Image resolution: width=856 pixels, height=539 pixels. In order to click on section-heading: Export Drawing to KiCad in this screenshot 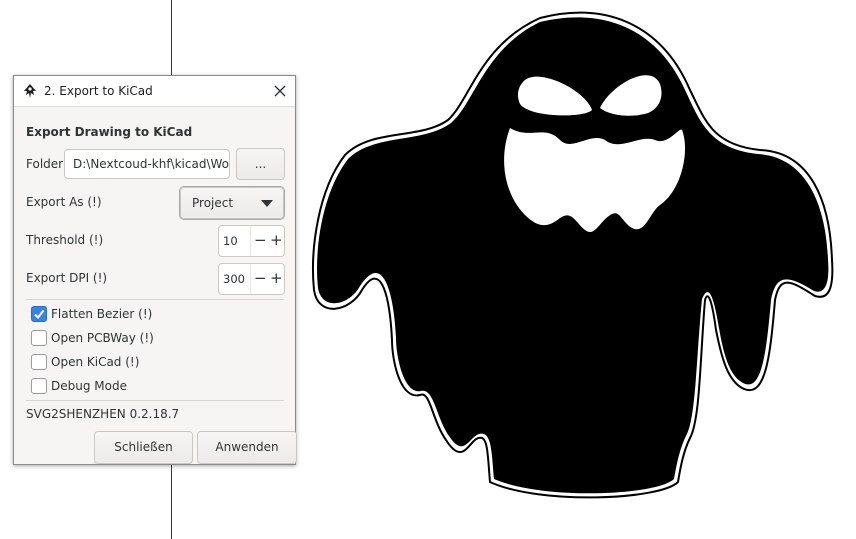, I will do `click(109, 132)`.